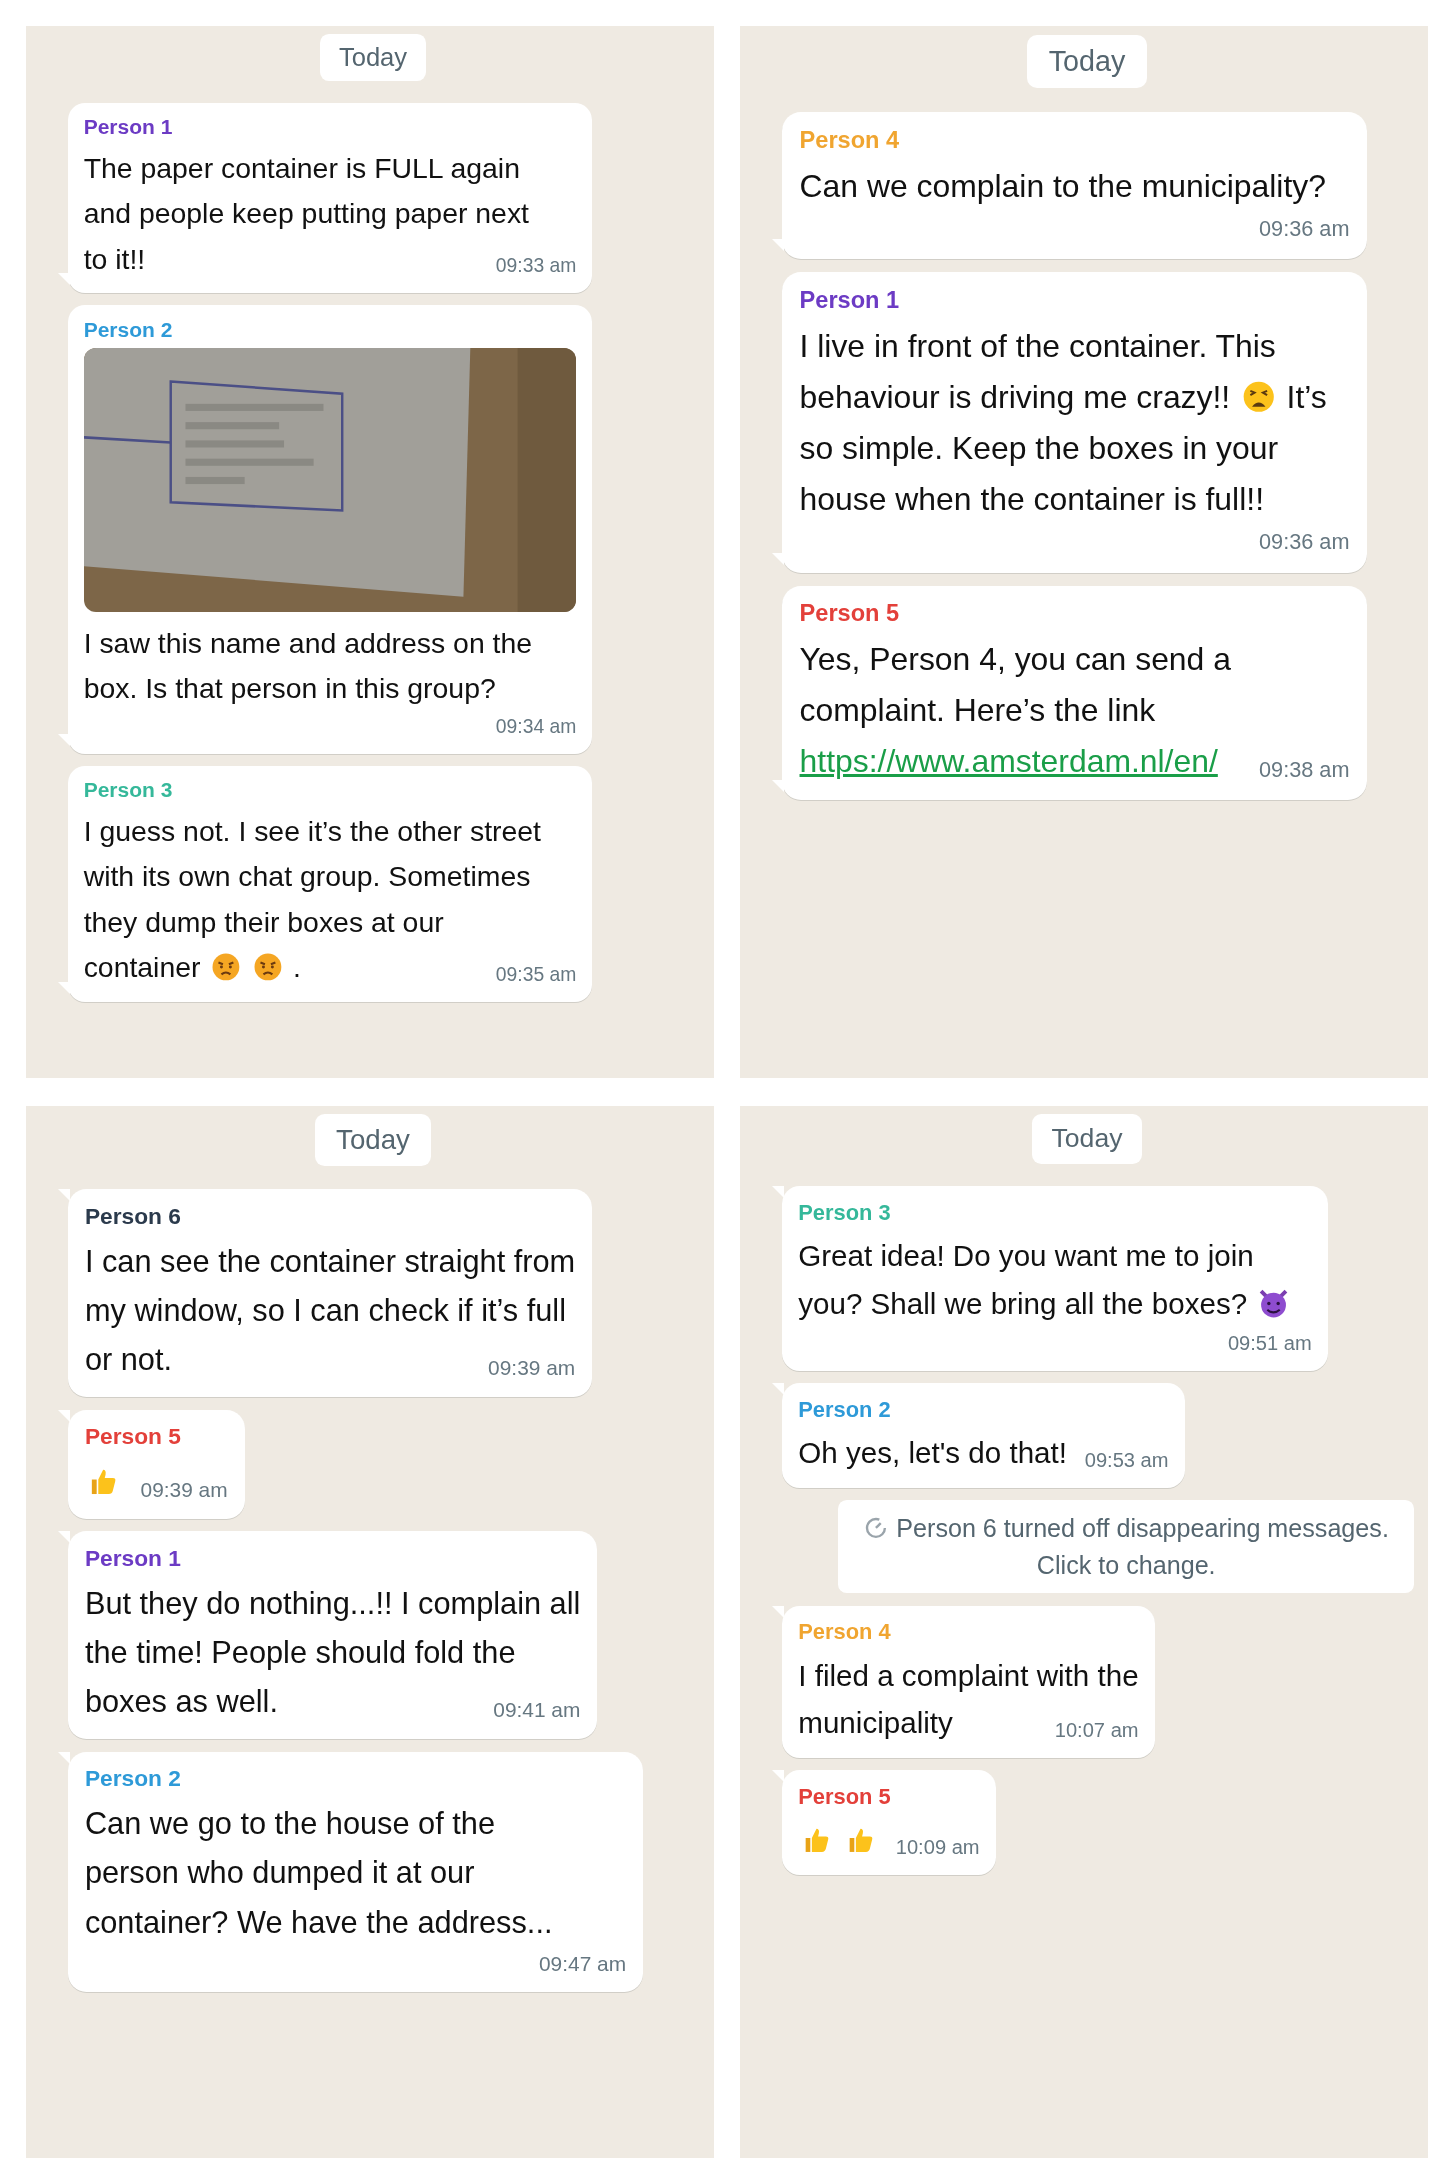 This screenshot has width=1456, height=2184. Describe the element at coordinates (875, 1528) in the screenshot. I see `timer-icon` at that location.